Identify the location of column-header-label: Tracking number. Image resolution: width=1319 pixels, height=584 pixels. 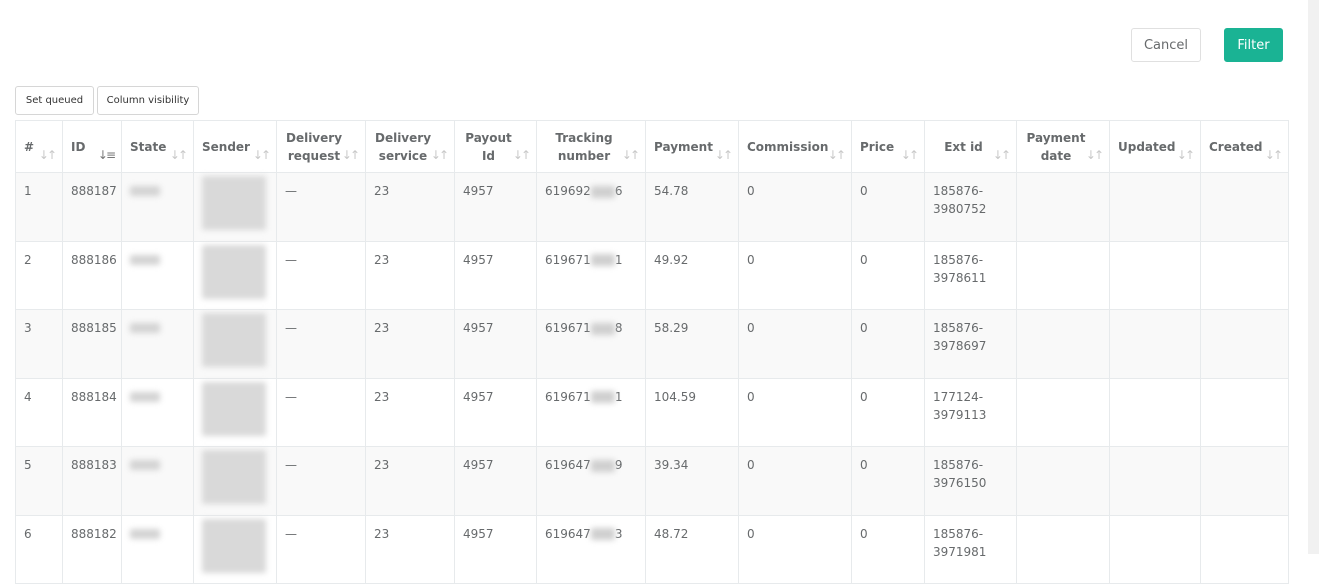
(584, 146).